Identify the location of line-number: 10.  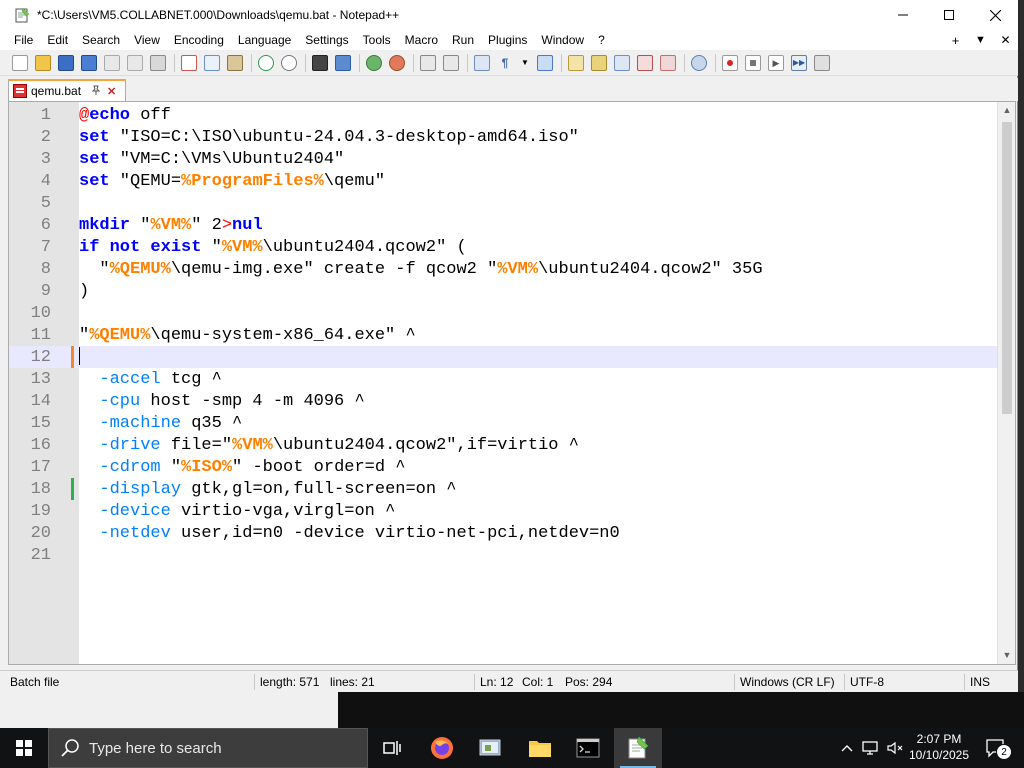
(40, 313).